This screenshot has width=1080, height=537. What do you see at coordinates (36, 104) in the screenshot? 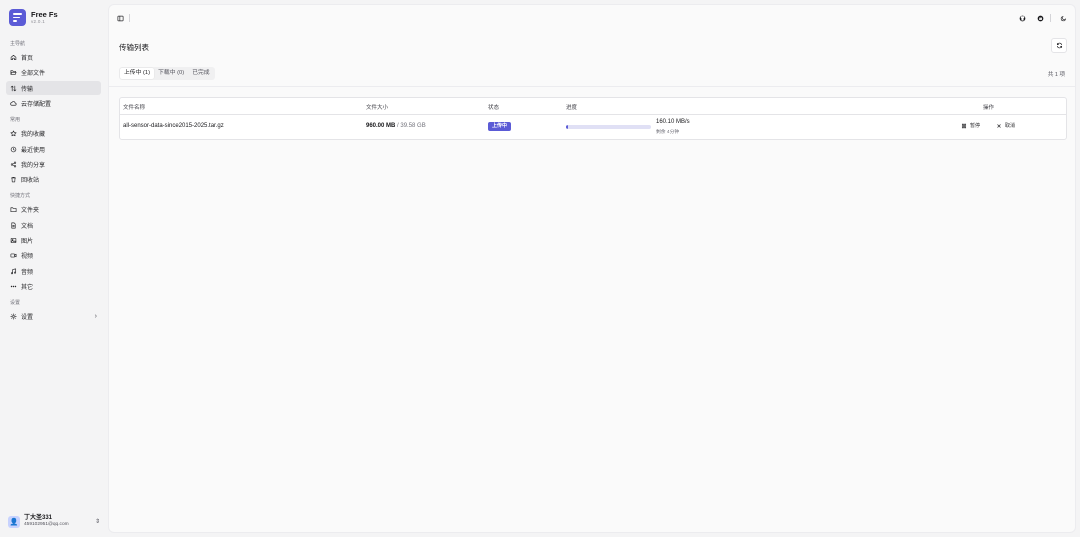
I see `sidebar-item-label: 云存储配置` at bounding box center [36, 104].